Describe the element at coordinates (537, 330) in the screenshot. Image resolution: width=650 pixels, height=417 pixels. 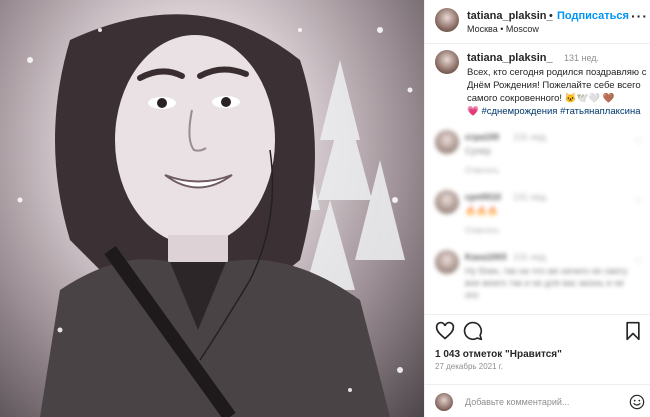
I see `post-actions-bar` at that location.